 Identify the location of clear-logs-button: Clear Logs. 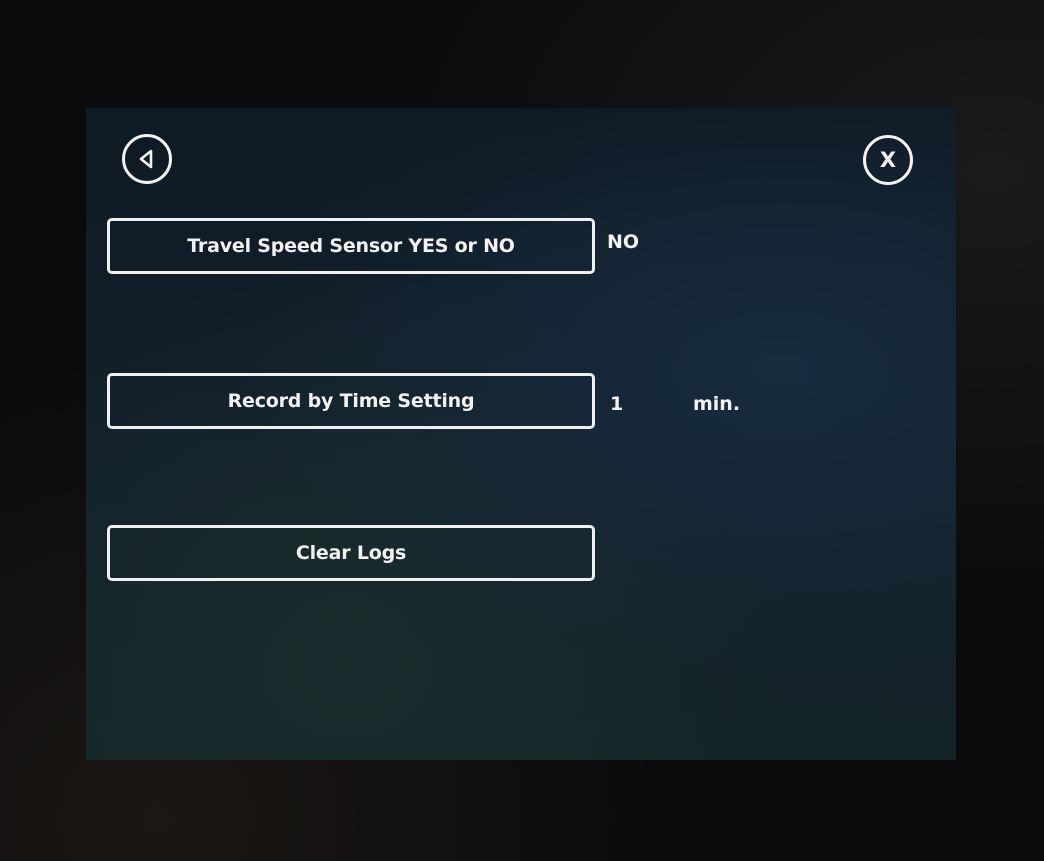
(351, 553).